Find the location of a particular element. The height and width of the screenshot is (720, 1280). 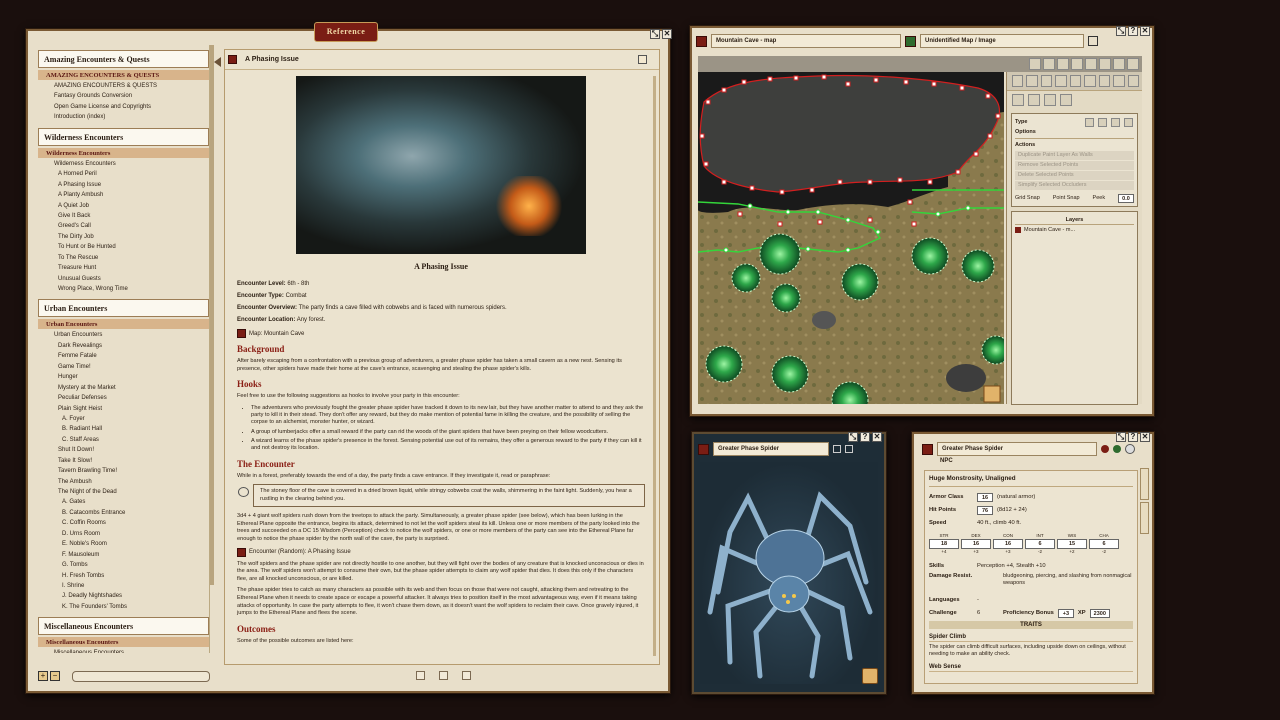

table-icon is located at coordinates (1133, 81).